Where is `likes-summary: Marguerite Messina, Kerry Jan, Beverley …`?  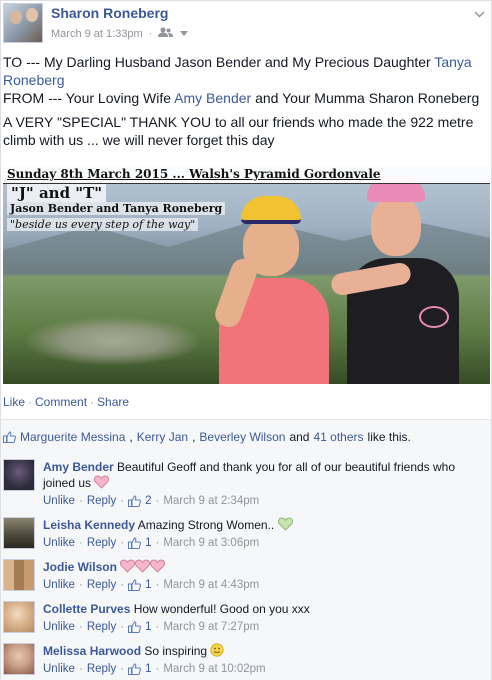 likes-summary: Marguerite Messina, Kerry Jan, Beverley … is located at coordinates (246, 436).